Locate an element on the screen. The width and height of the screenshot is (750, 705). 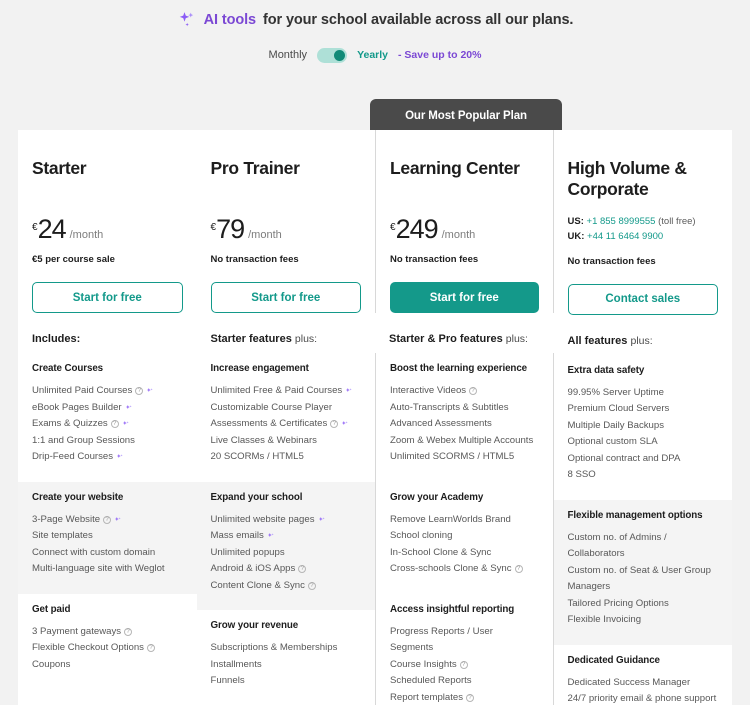
feature-label: eBook Pages Builder is located at coordinates (77, 407).